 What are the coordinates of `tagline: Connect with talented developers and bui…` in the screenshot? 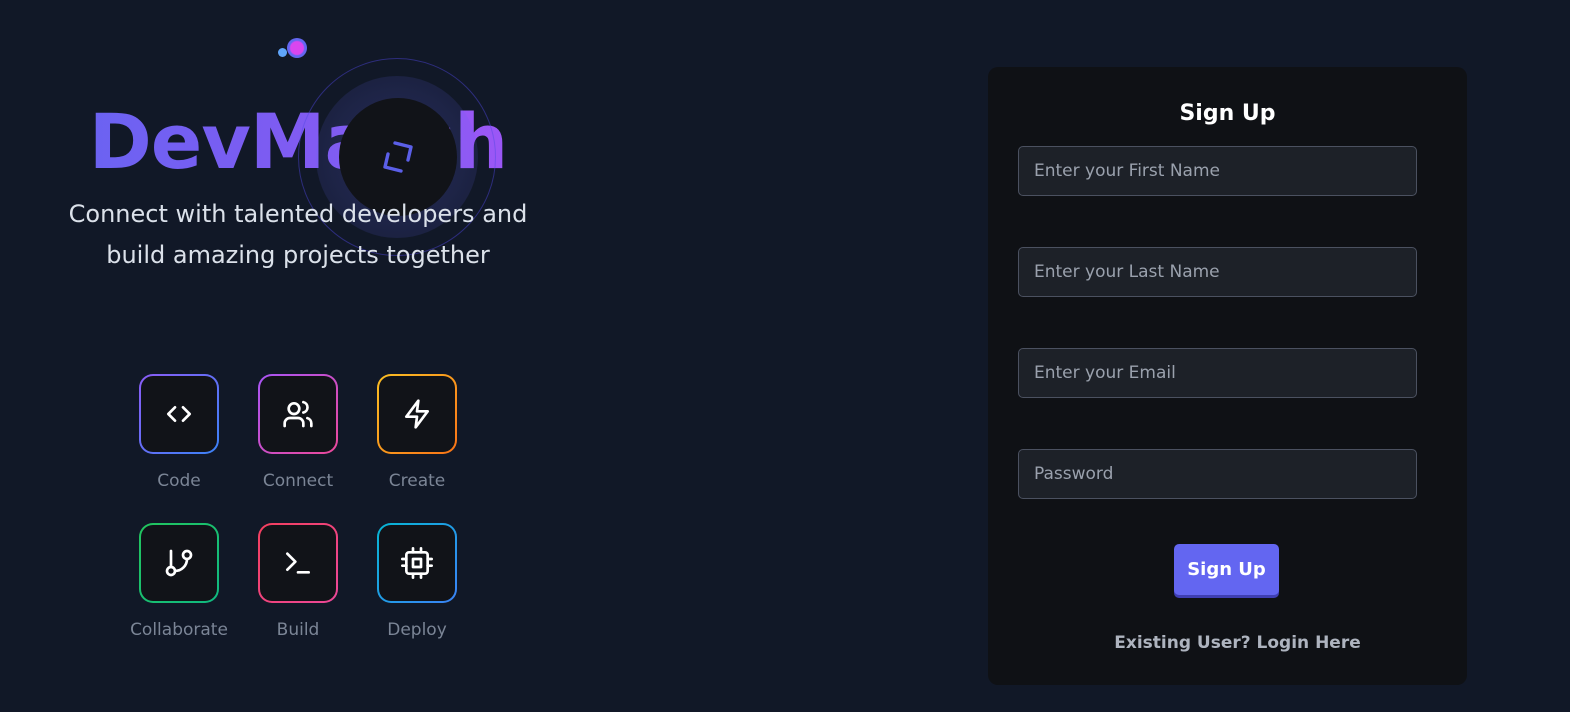 It's located at (298, 234).